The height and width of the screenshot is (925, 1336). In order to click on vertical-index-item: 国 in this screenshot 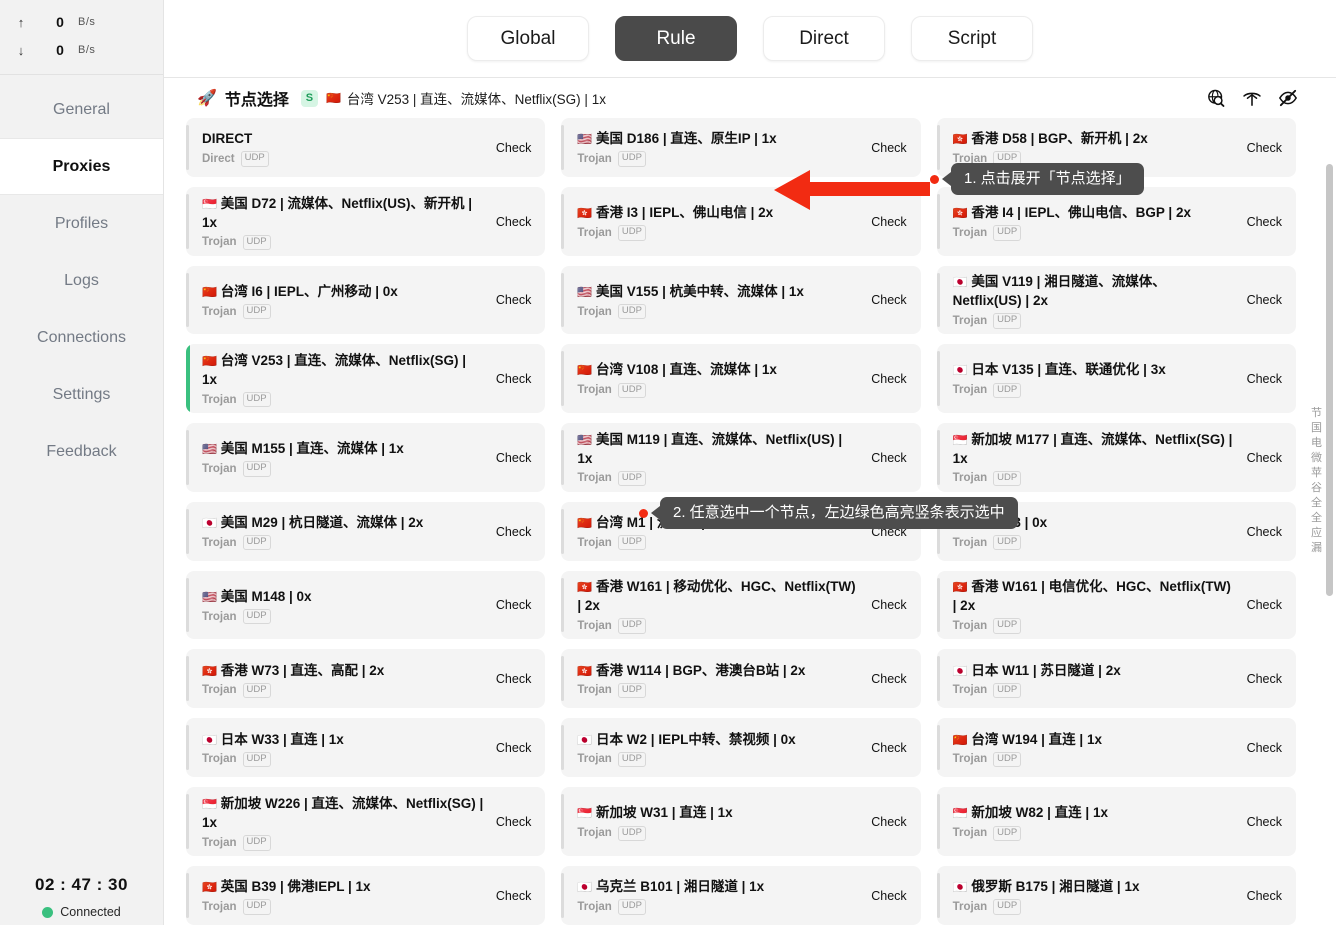, I will do `click(1316, 428)`.